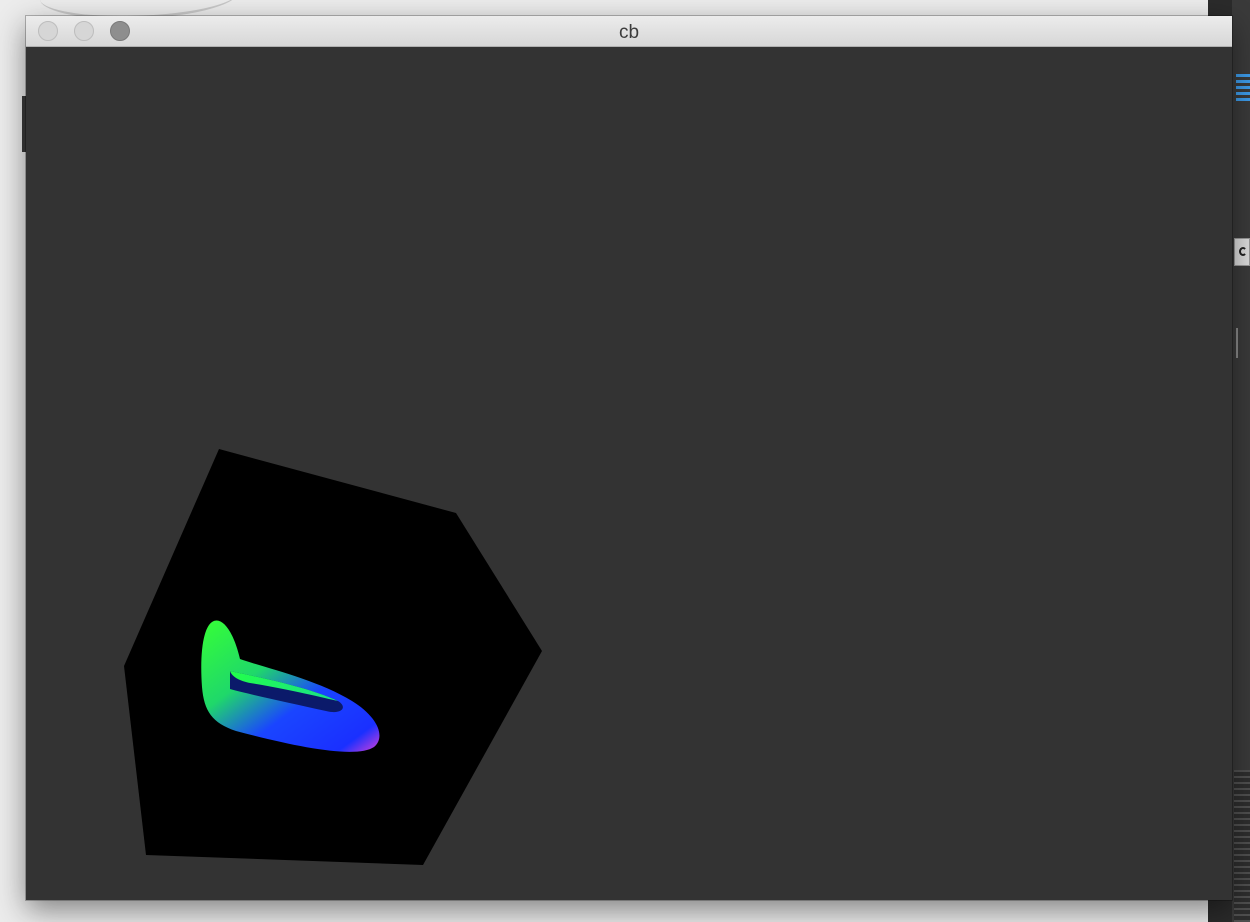 This screenshot has width=1250, height=922. Describe the element at coordinates (1242, 846) in the screenshot. I see `level-meter` at that location.